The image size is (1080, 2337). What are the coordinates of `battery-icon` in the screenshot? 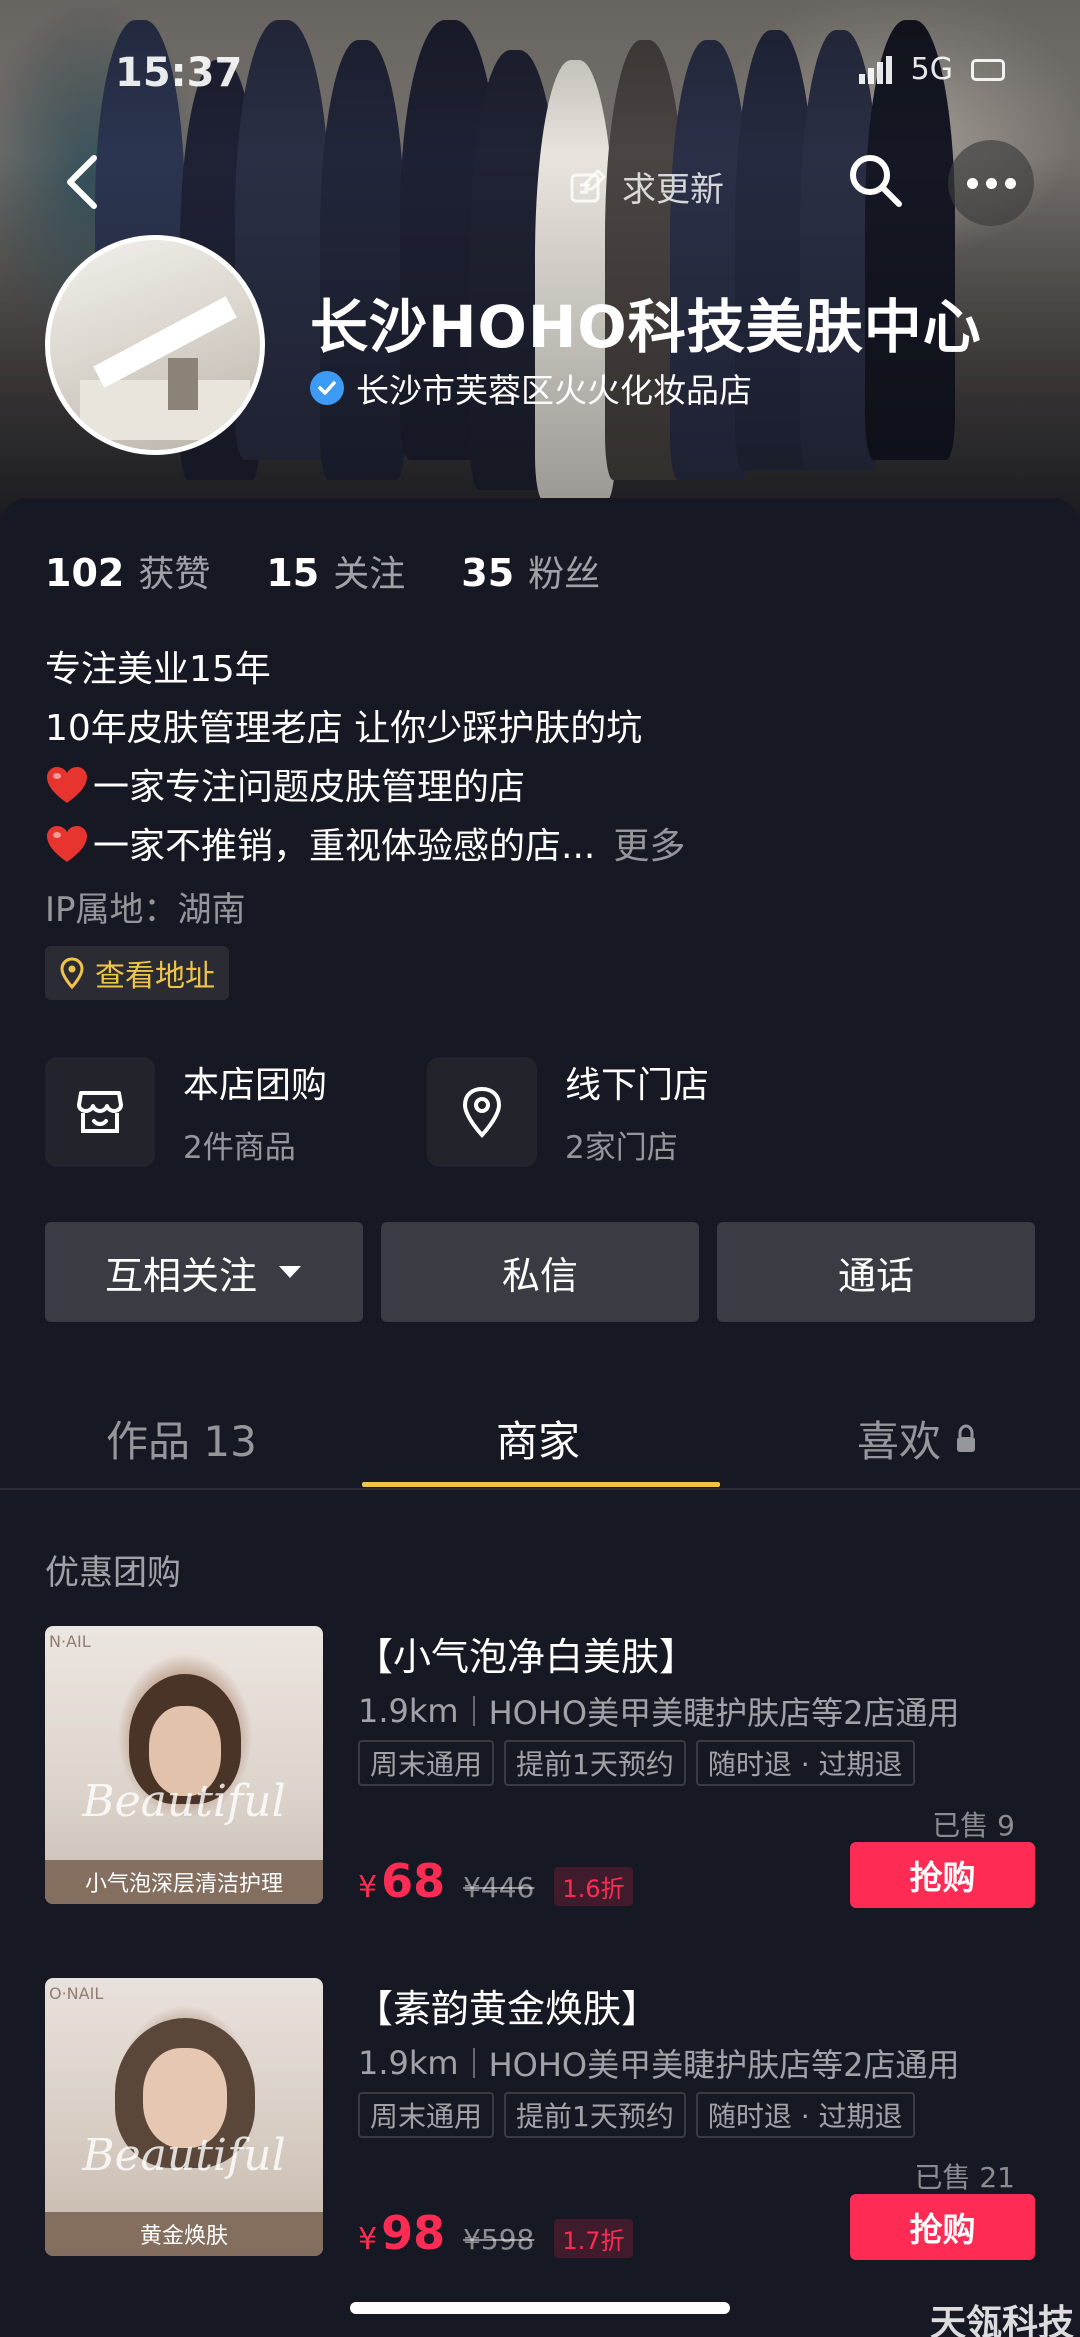 It's located at (988, 69).